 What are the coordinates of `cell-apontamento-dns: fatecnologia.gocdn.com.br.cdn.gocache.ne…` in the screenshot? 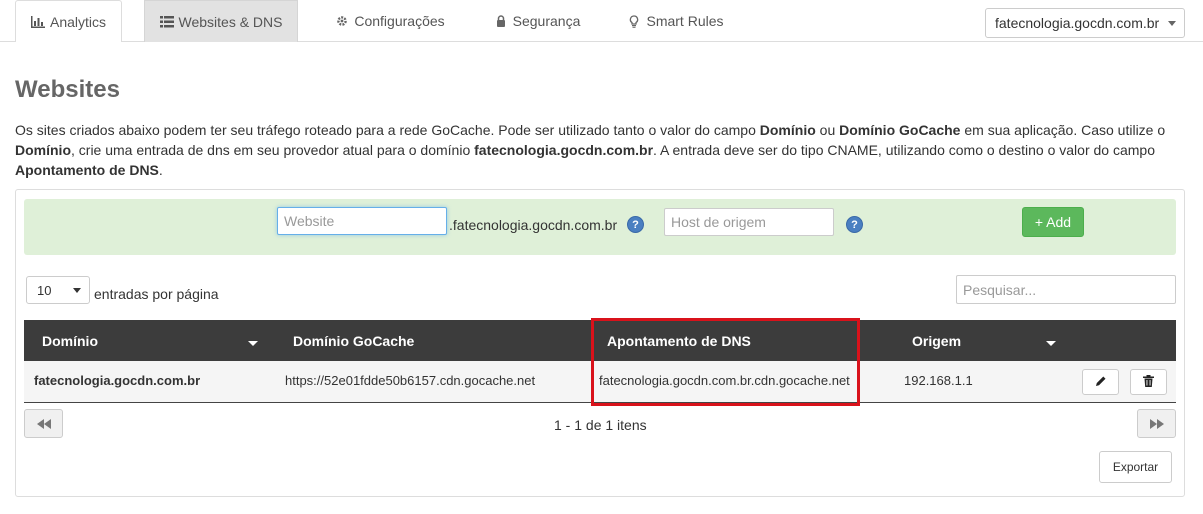 It's located at (724, 380).